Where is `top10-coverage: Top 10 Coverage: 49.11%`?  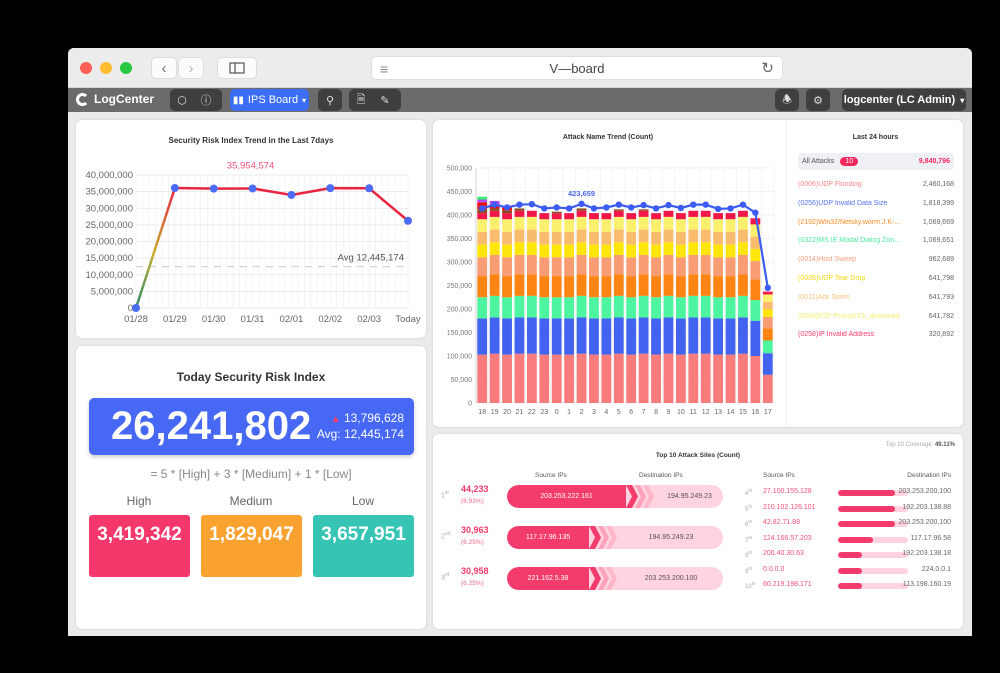 top10-coverage: Top 10 Coverage: 49.11% is located at coordinates (920, 445).